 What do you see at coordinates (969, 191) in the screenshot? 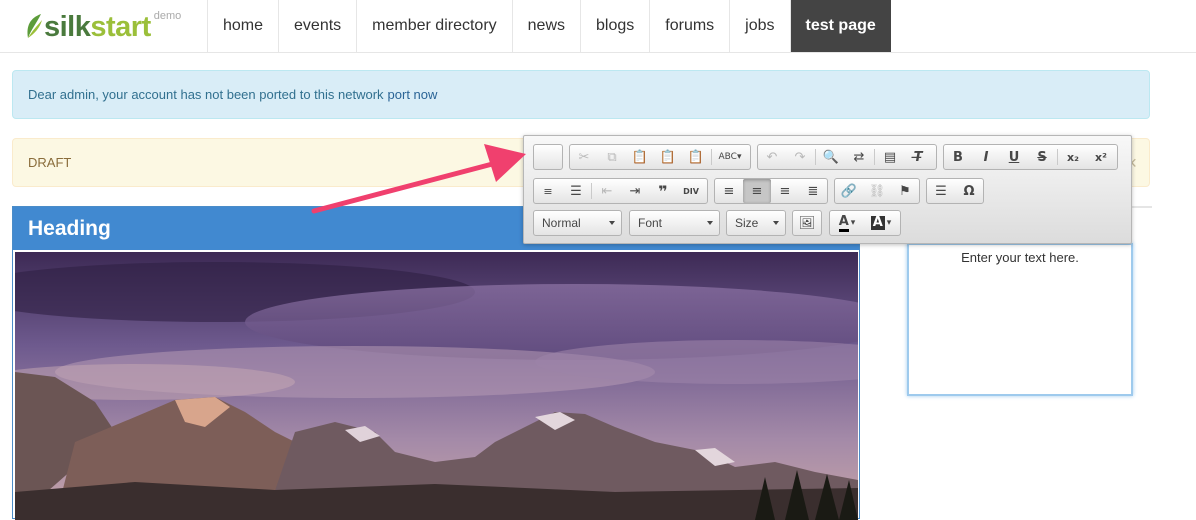
I see `special-char-icon: Ω` at bounding box center [969, 191].